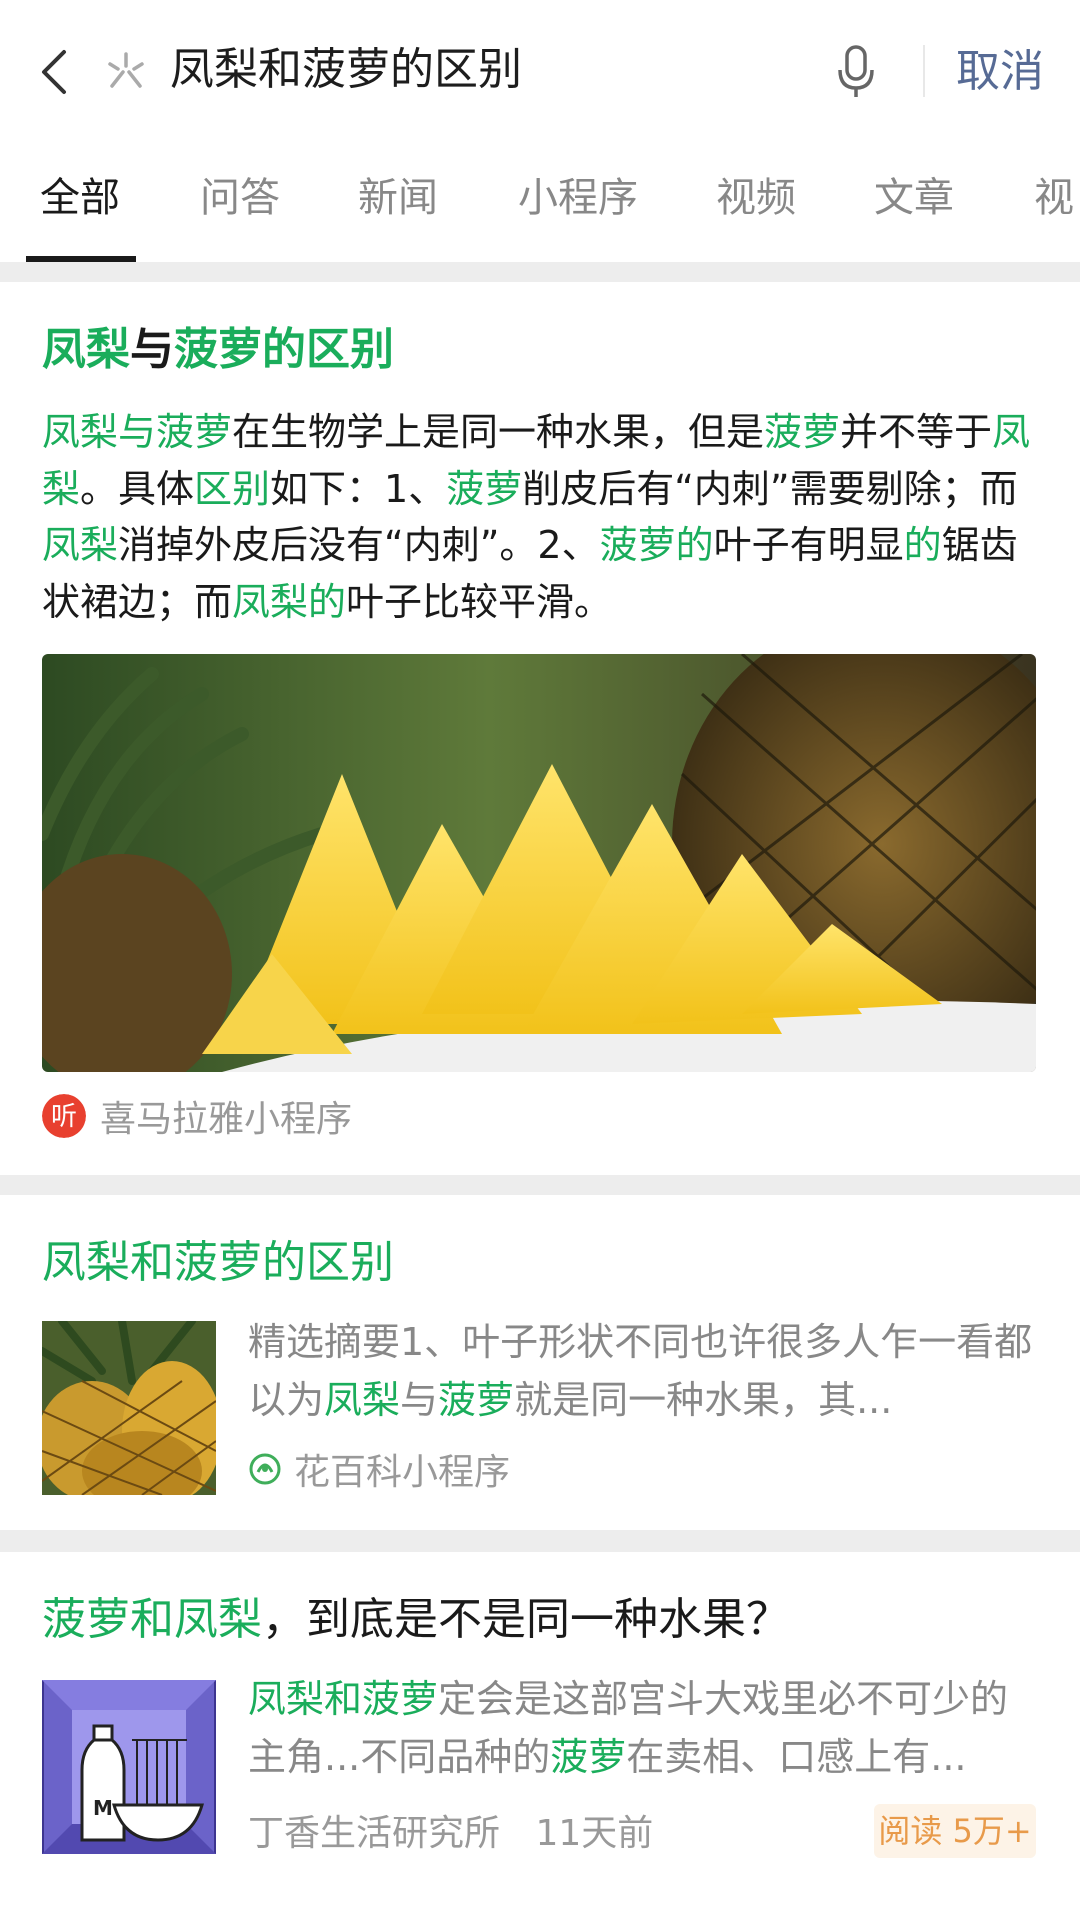  I want to click on snippet-segment: 菠萝的, so click(656, 545).